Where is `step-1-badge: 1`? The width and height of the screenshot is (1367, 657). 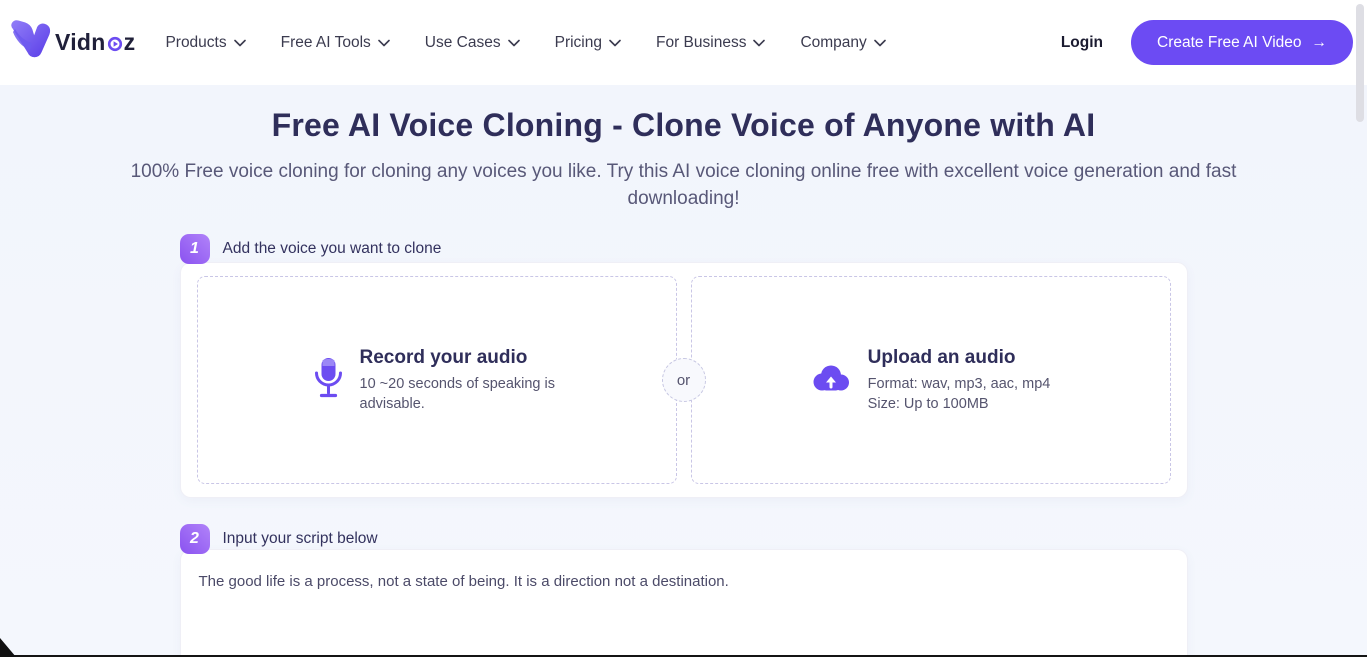
step-1-badge: 1 is located at coordinates (194, 249).